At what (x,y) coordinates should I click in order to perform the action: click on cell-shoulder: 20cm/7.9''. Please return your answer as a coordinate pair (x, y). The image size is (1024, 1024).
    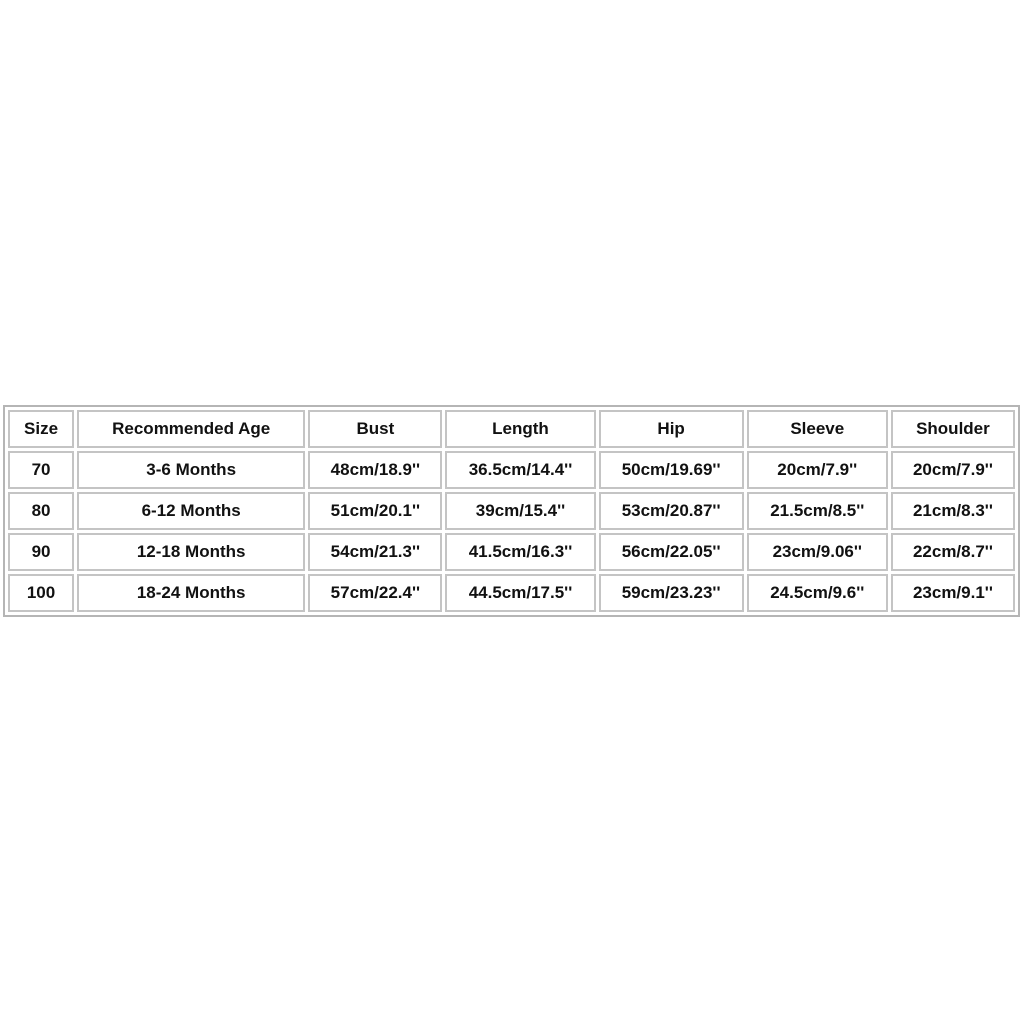
    Looking at the image, I should click on (952, 470).